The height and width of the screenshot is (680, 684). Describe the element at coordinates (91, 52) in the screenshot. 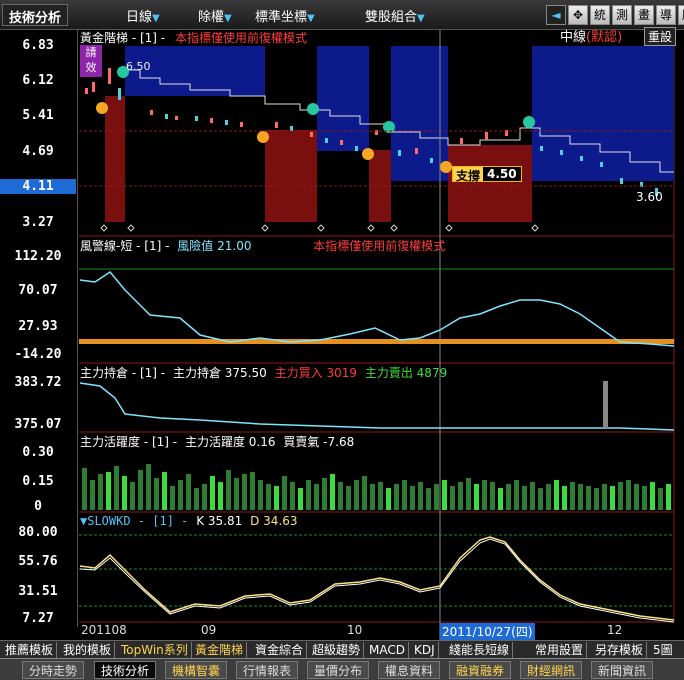

I see `badge-line1: 請` at that location.